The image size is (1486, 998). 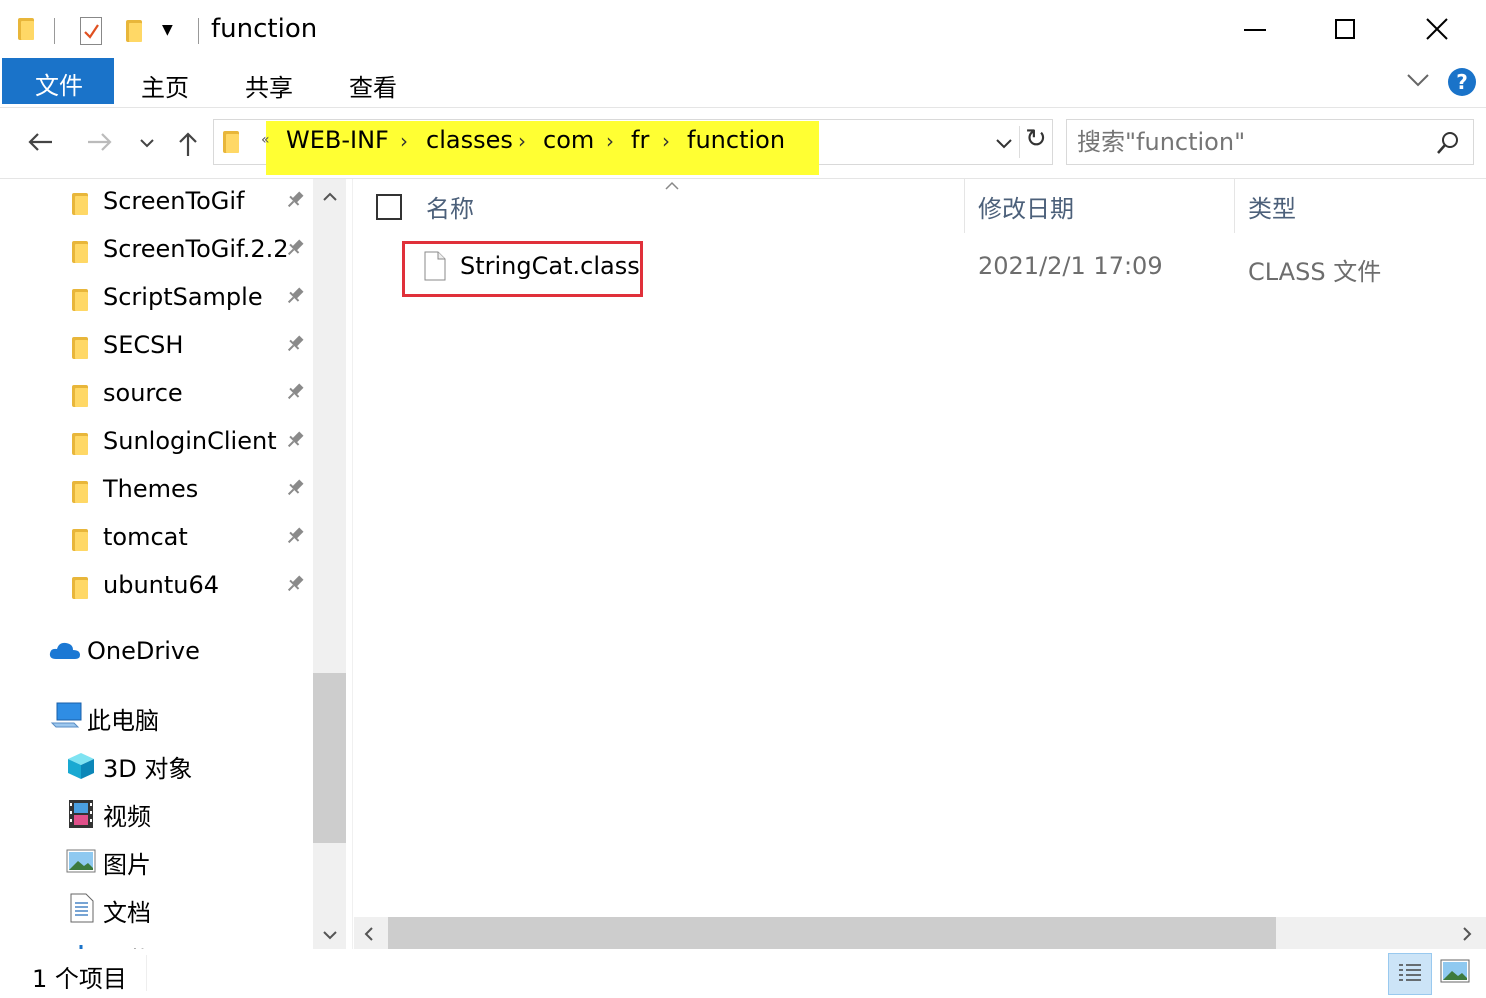 What do you see at coordinates (156, 942) in the screenshot?
I see `sidebar-item-downloads: 下载` at bounding box center [156, 942].